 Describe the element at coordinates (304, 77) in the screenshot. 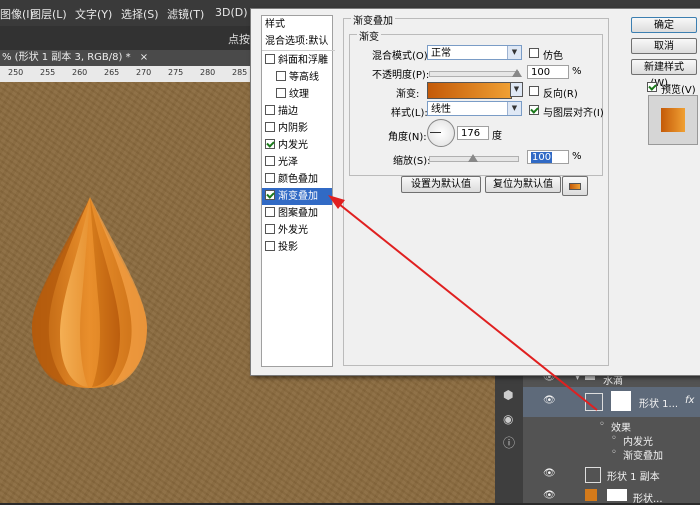

I see `style-label: 等高线` at that location.